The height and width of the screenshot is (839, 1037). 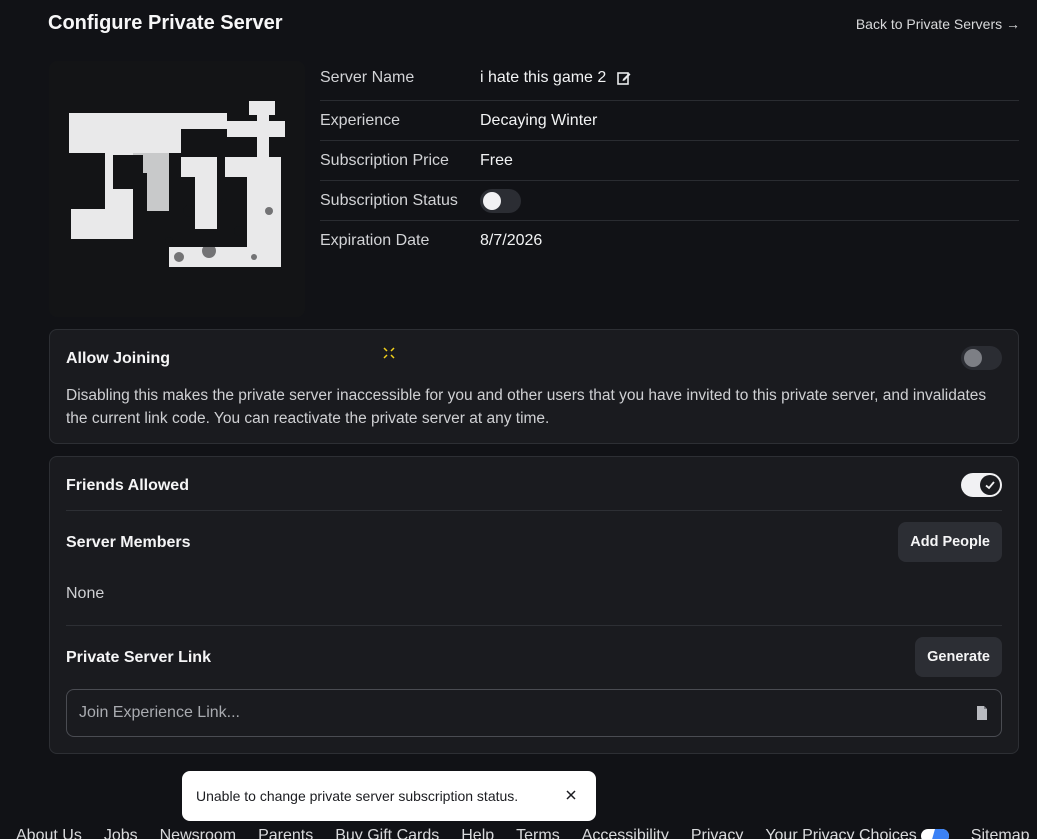 I want to click on cursor-icon, so click(x=389, y=353).